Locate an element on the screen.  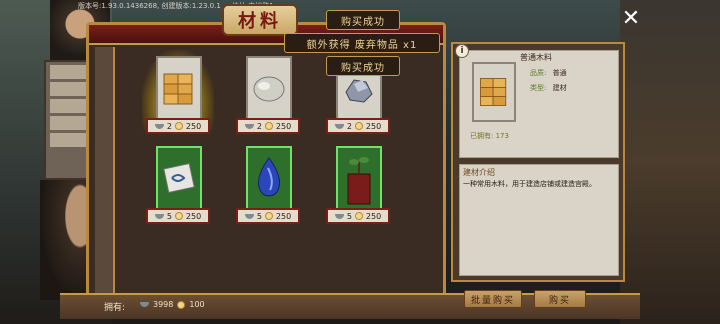
detail-item-thumbnail is located at coordinates (494, 92).